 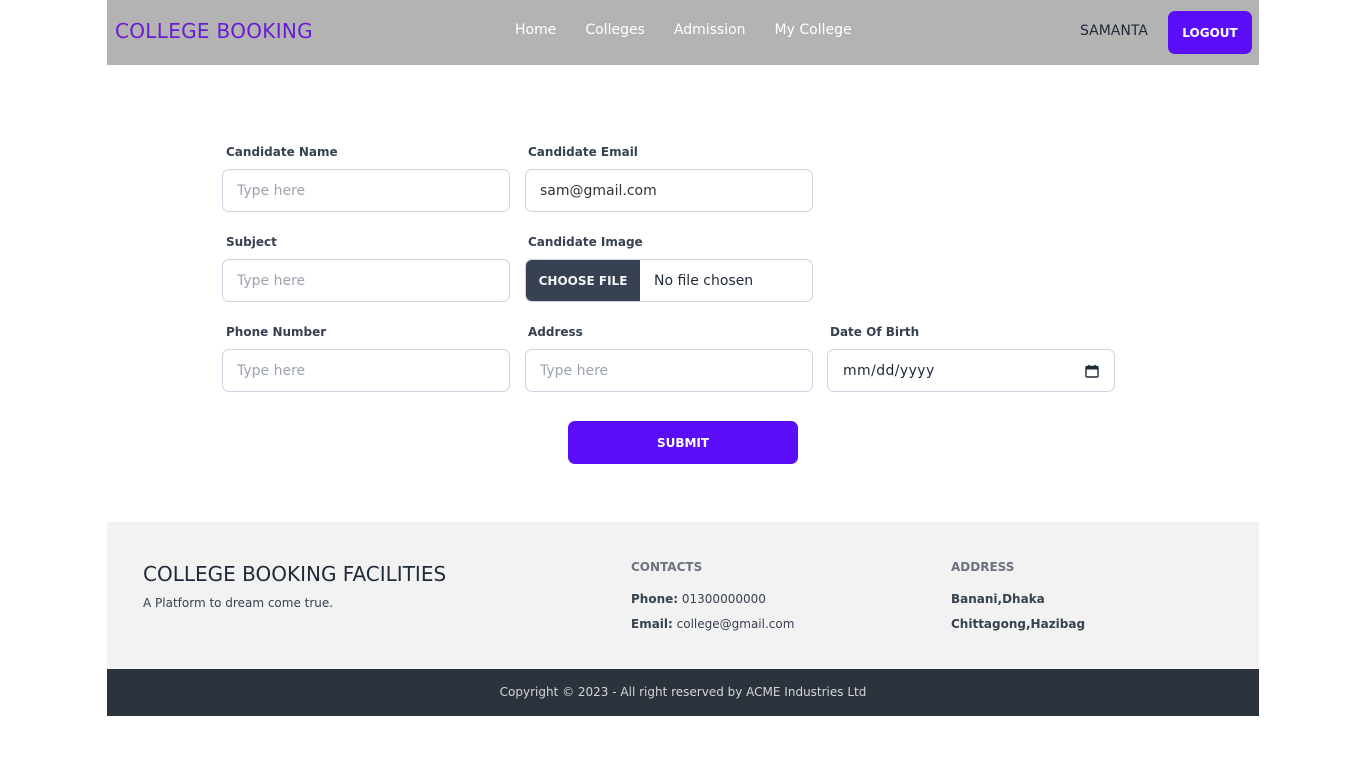 What do you see at coordinates (983, 567) in the screenshot?
I see `address-heading: ADDRESS` at bounding box center [983, 567].